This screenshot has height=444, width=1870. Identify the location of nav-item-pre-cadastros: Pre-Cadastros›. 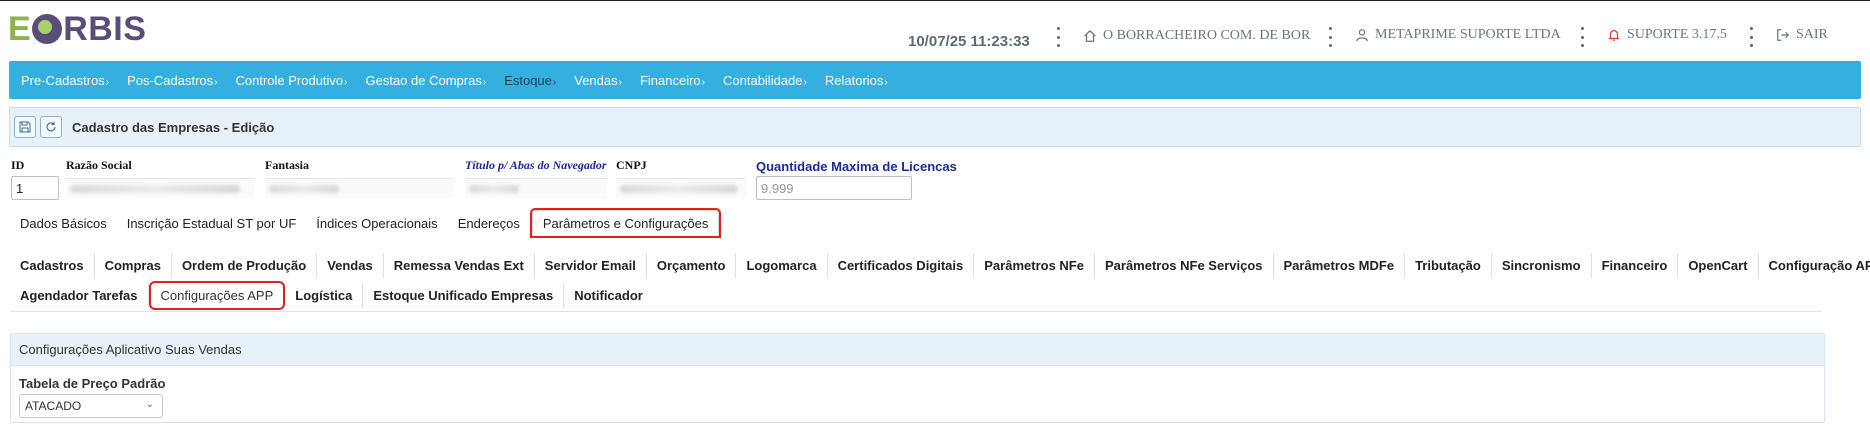
(65, 80).